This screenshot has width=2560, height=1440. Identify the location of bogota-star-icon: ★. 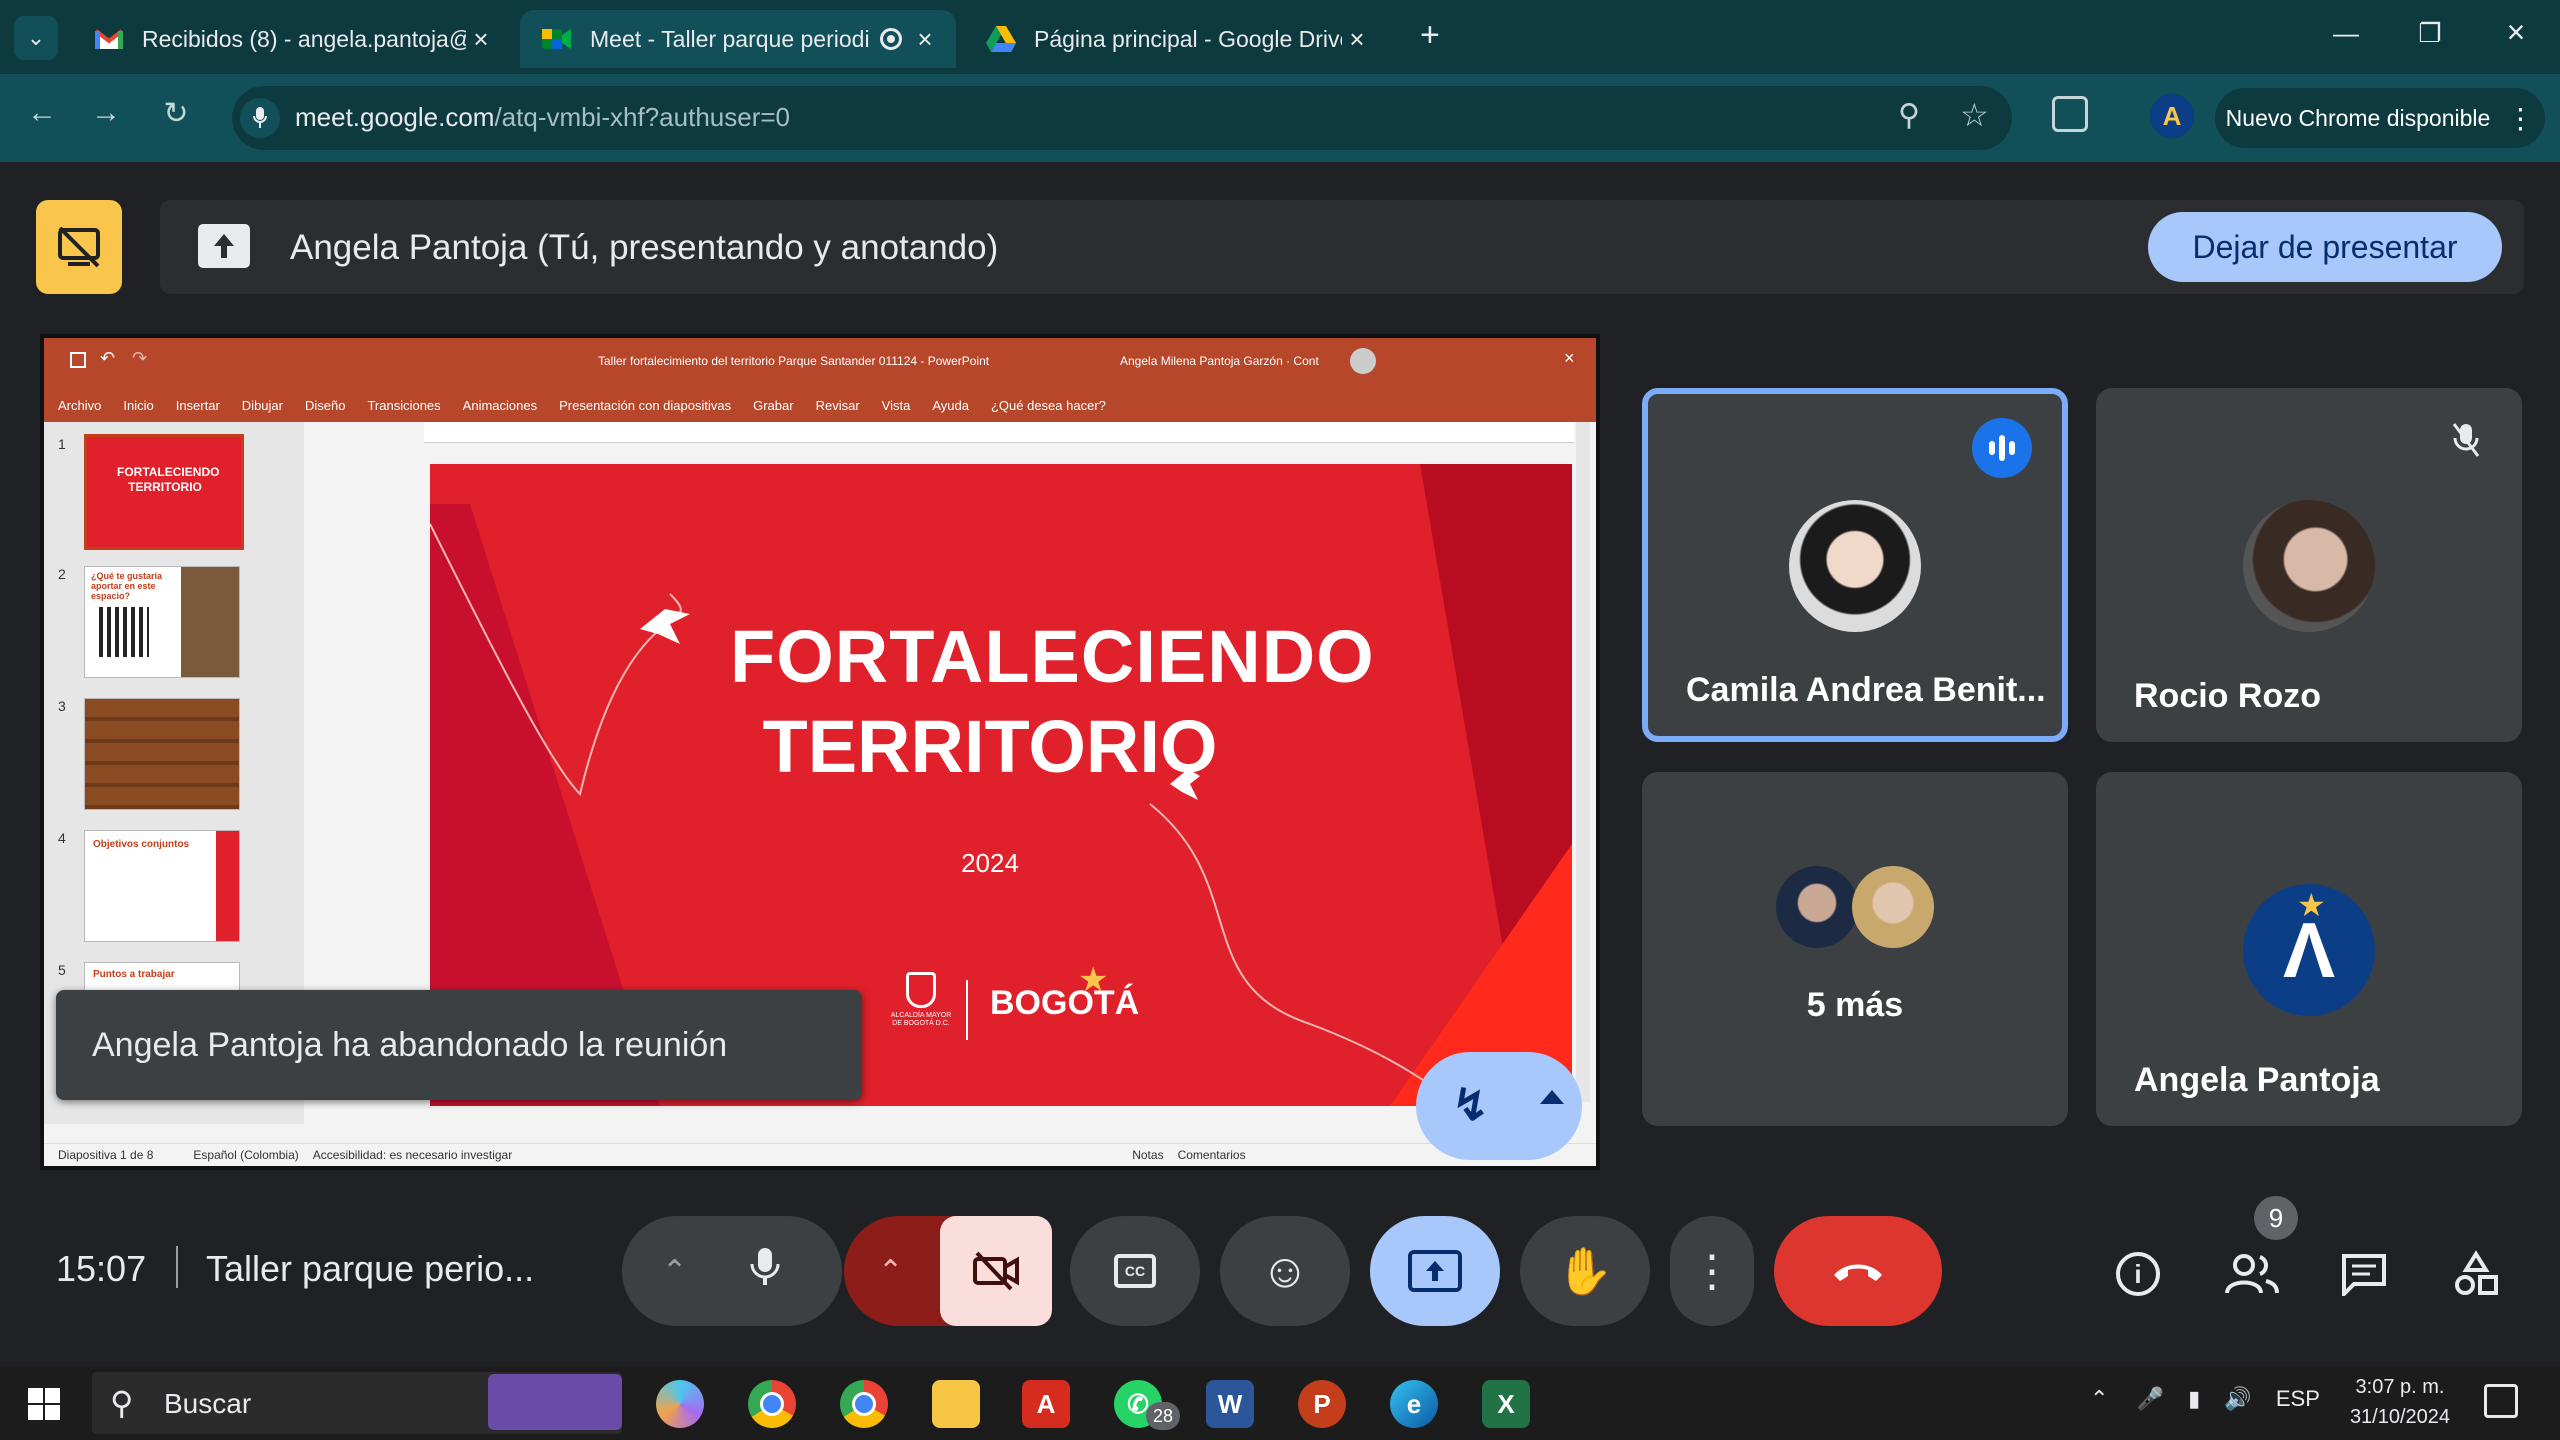
(1093, 980).